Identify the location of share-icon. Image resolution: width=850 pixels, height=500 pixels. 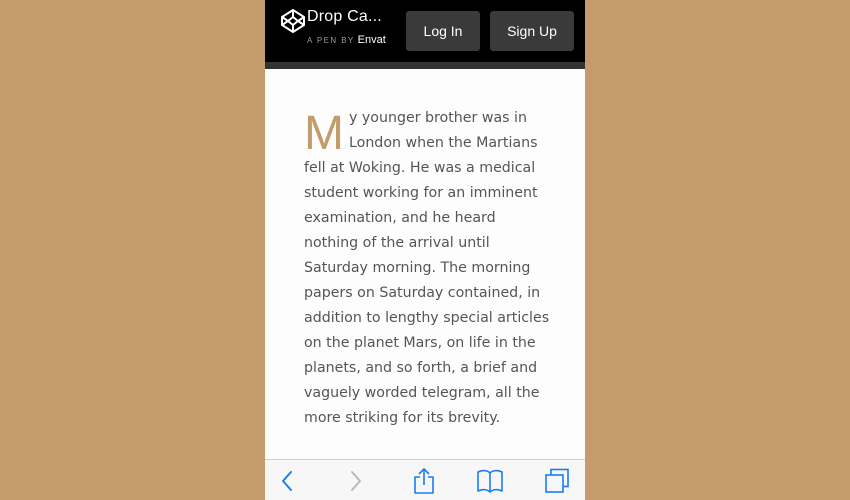
(424, 481).